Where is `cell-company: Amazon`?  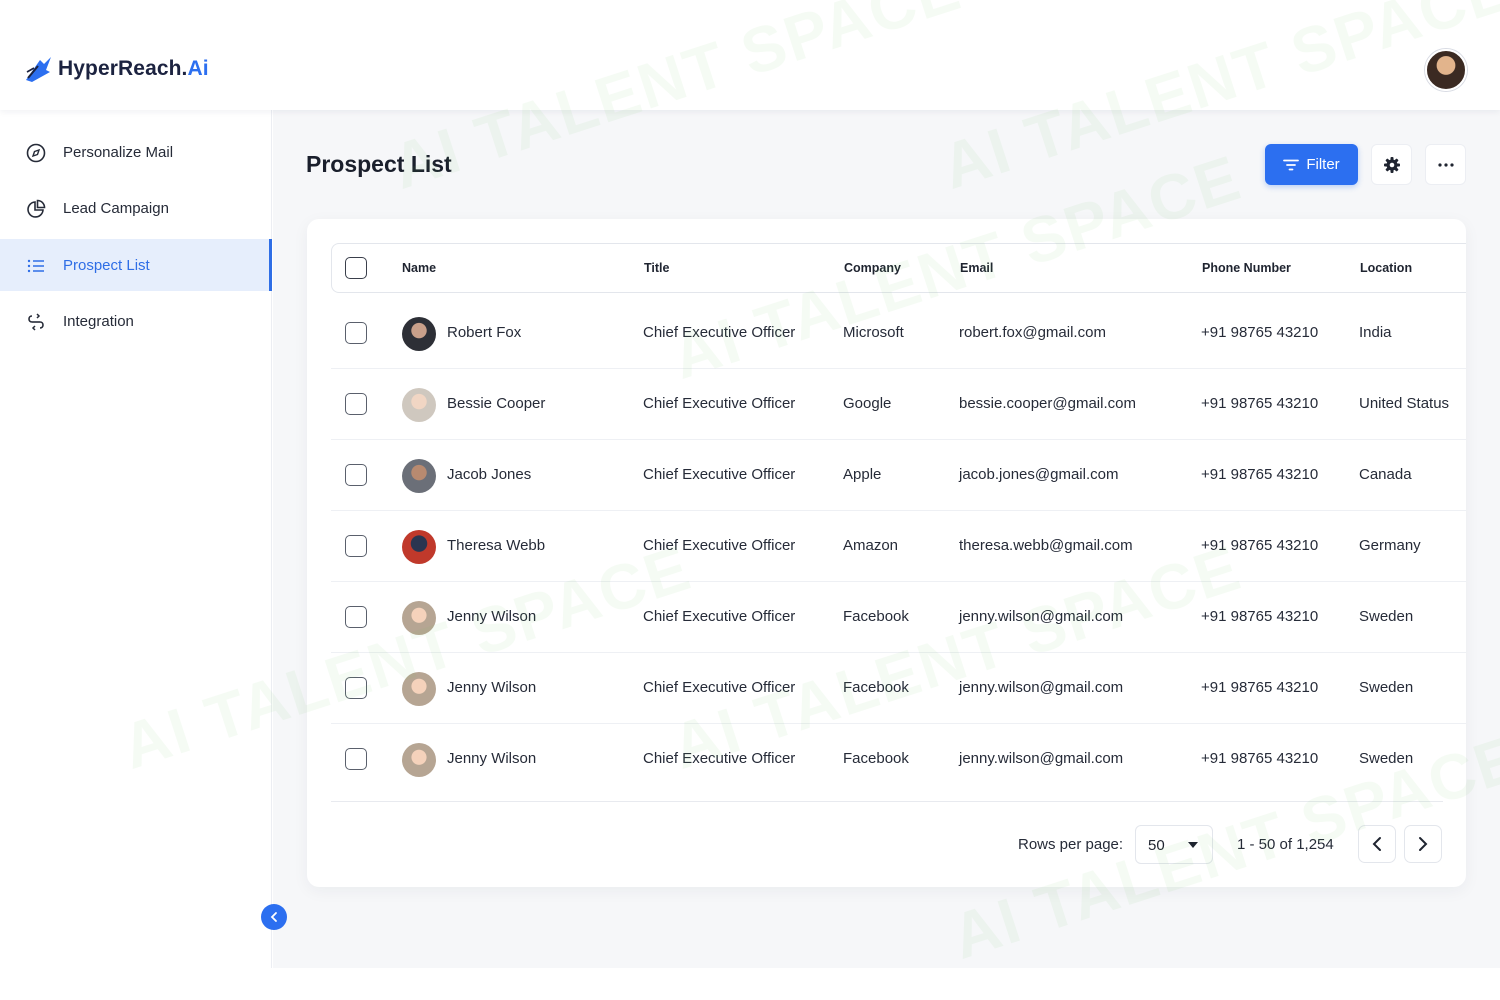 cell-company: Amazon is located at coordinates (871, 545).